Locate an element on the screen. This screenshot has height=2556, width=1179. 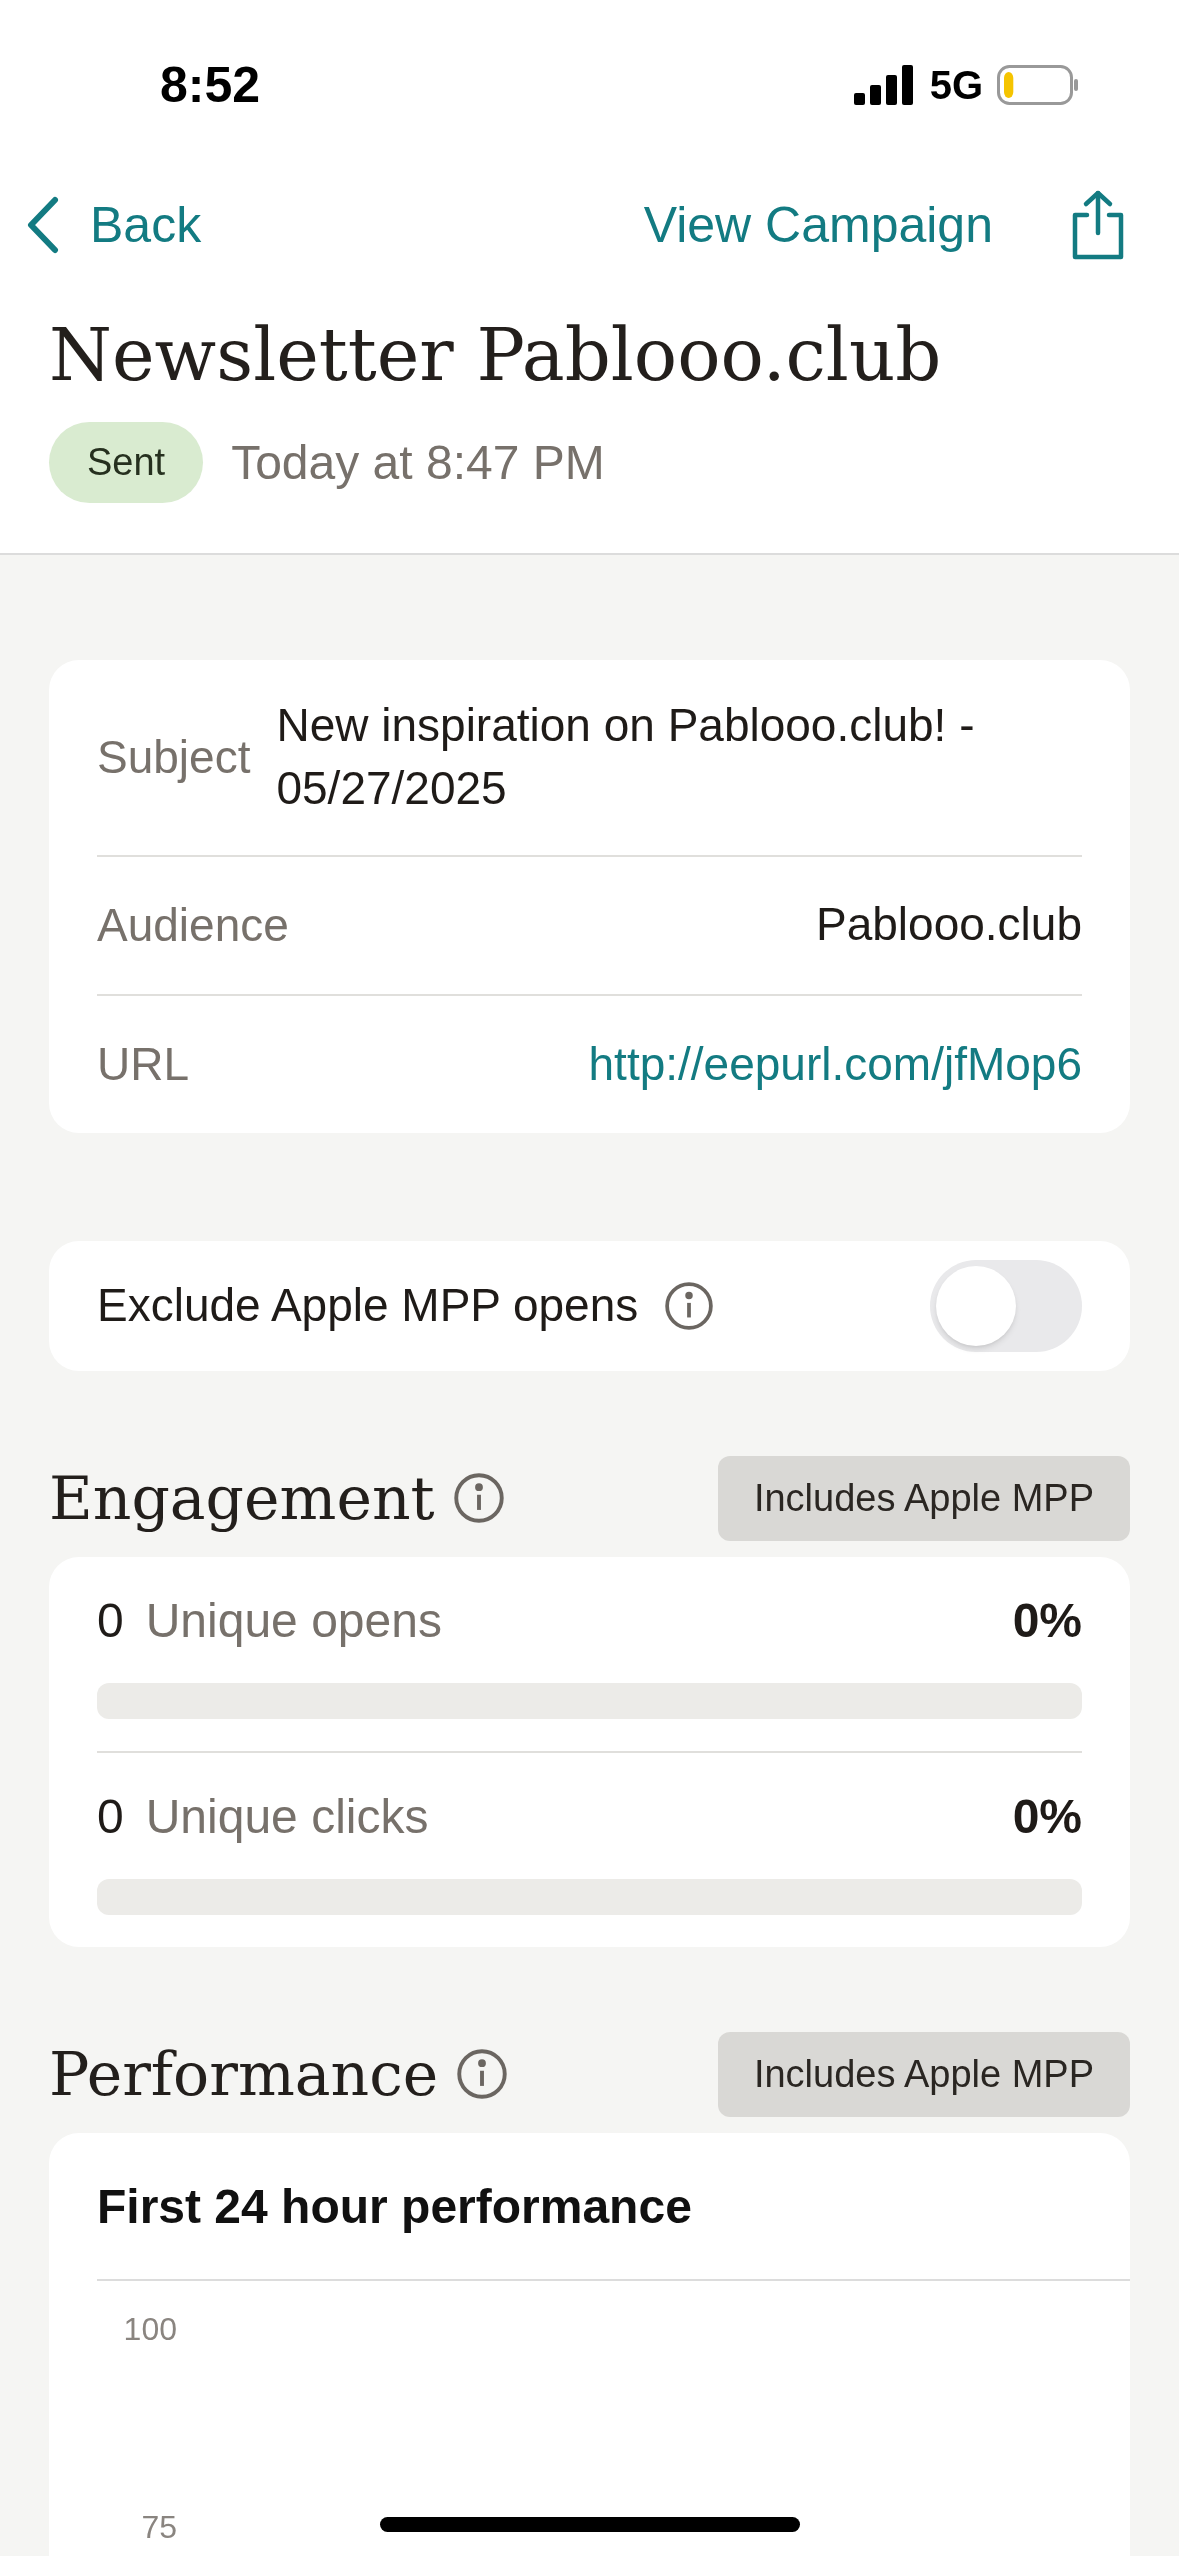
section-title: Performance is located at coordinates (244, 2074).